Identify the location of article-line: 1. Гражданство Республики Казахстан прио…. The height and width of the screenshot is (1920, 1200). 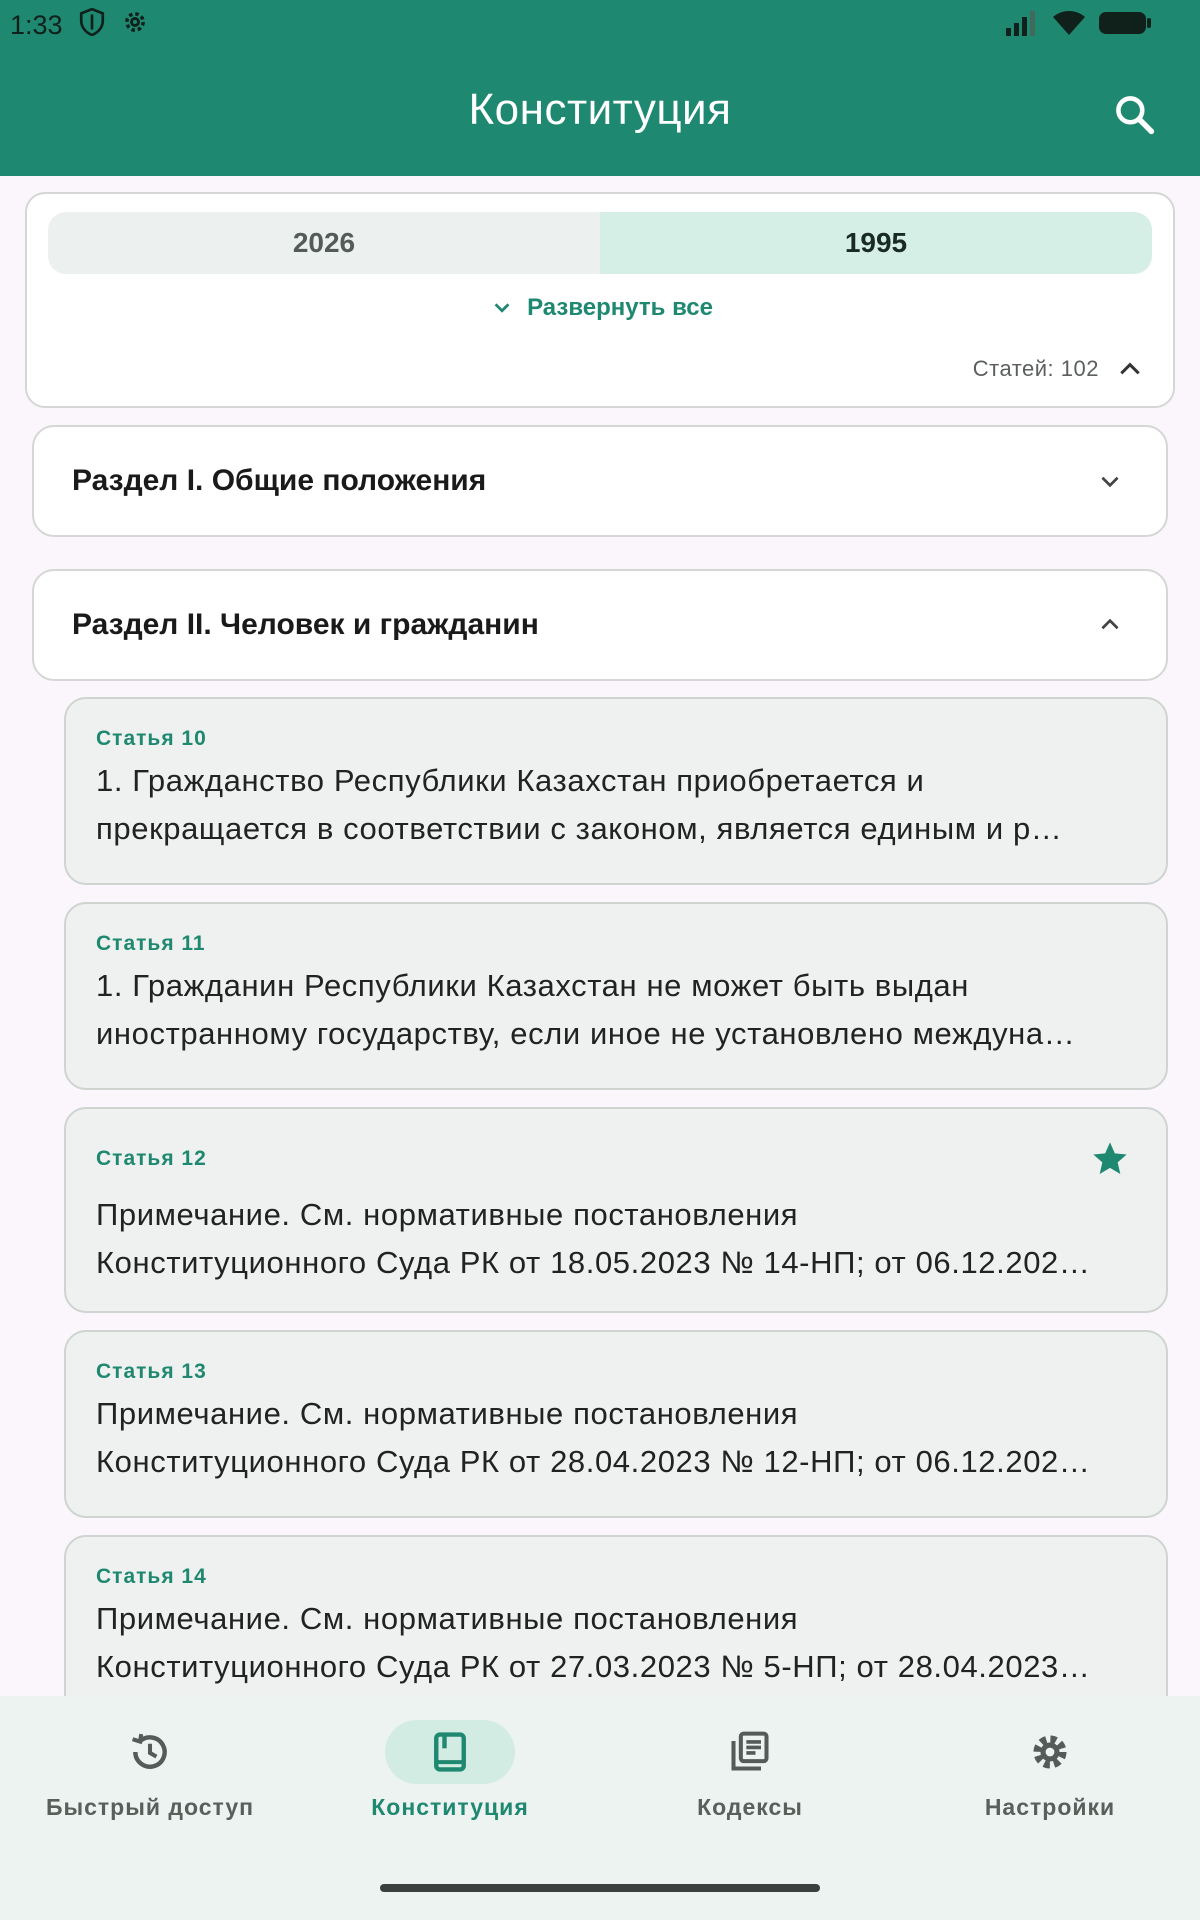
(510, 780).